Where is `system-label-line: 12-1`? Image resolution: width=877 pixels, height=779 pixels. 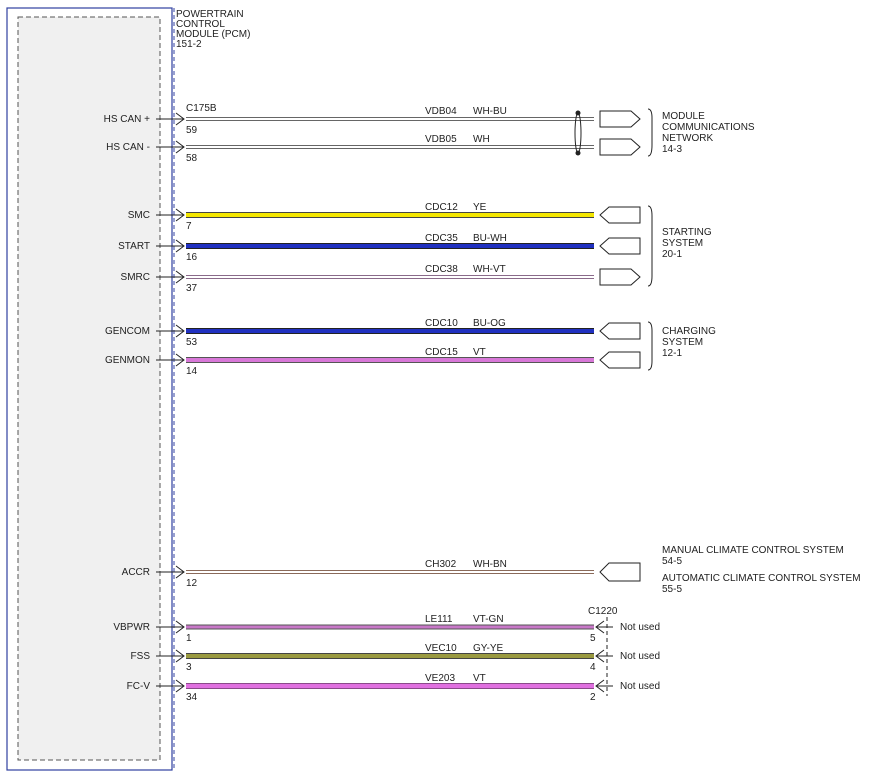
system-label-line: 12-1 is located at coordinates (672, 353).